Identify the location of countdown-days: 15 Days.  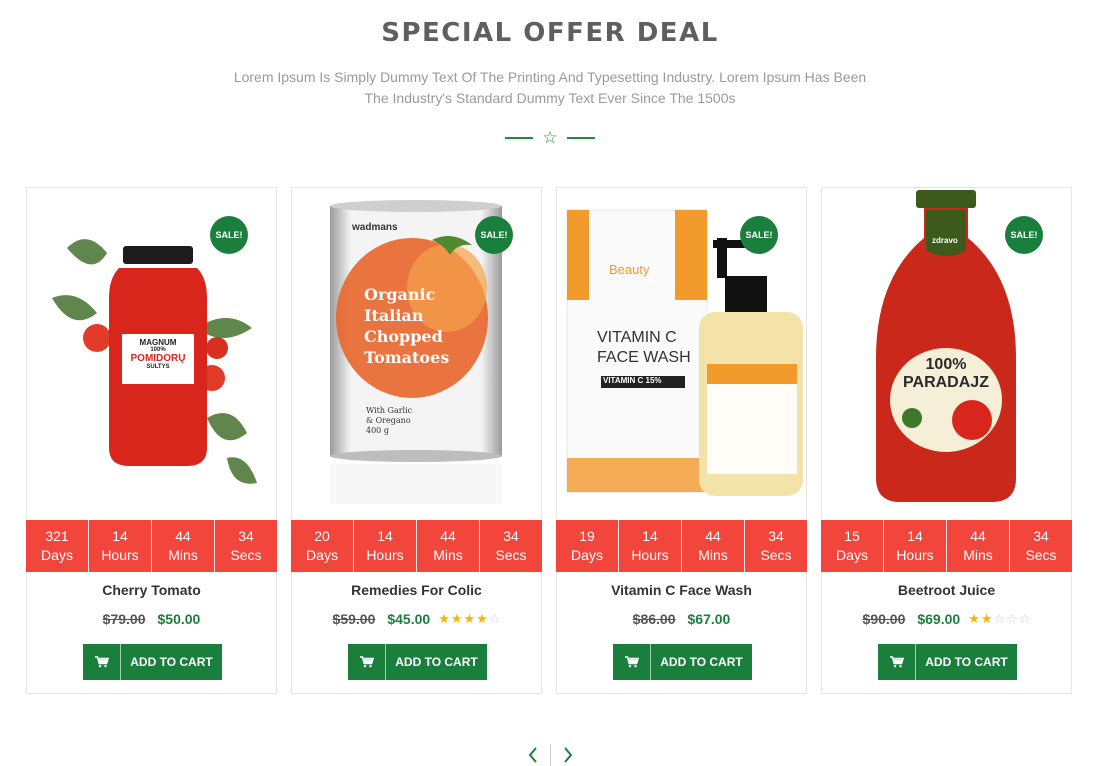
(852, 545).